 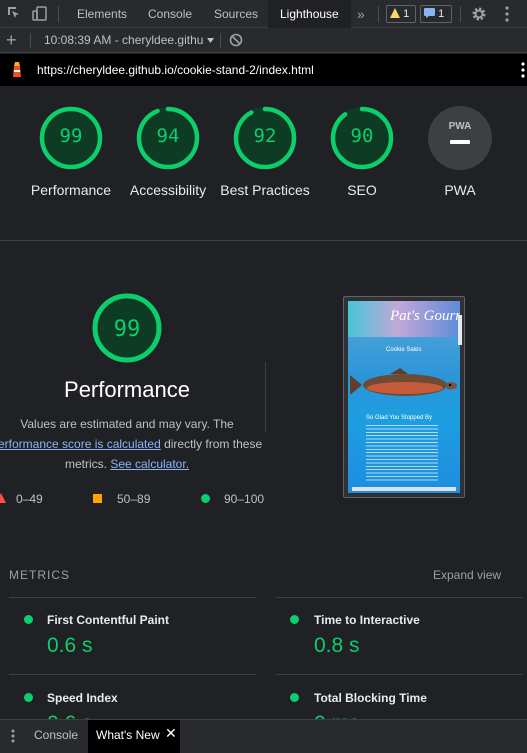 I want to click on performance-detail-title: Performance, so click(x=127, y=389).